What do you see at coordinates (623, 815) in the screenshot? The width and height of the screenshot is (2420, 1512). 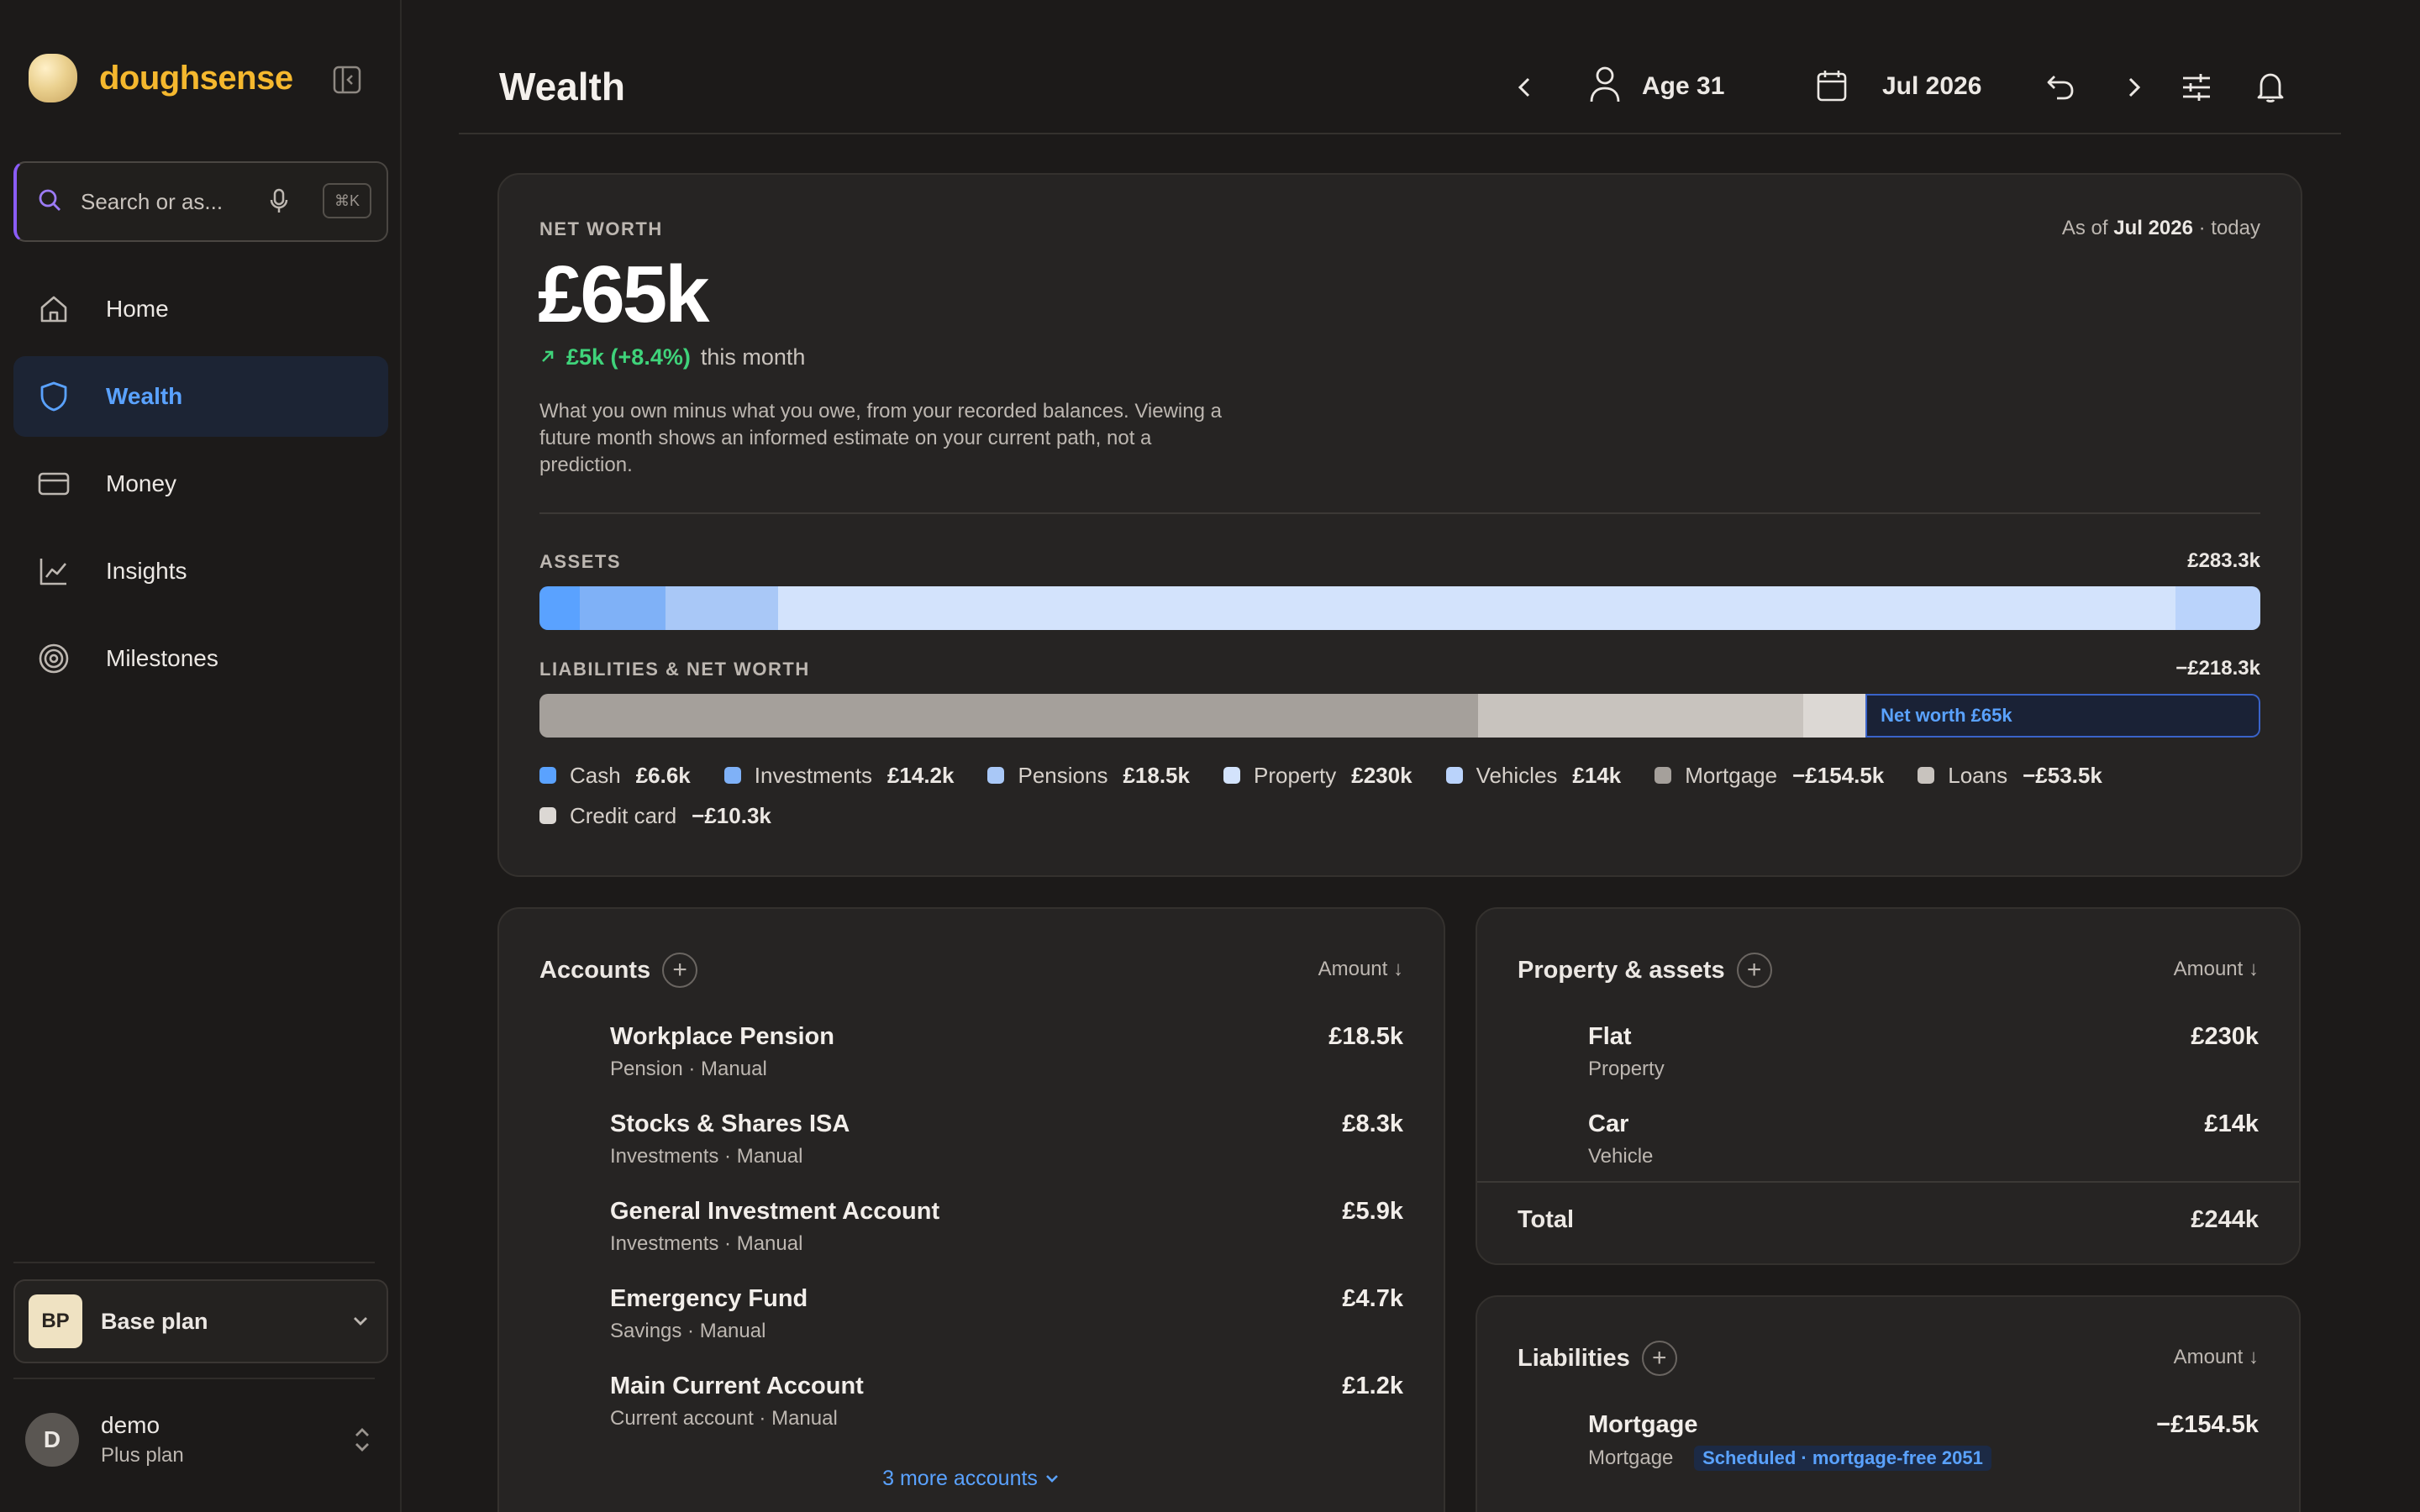 I see `legend-name: Credit card` at bounding box center [623, 815].